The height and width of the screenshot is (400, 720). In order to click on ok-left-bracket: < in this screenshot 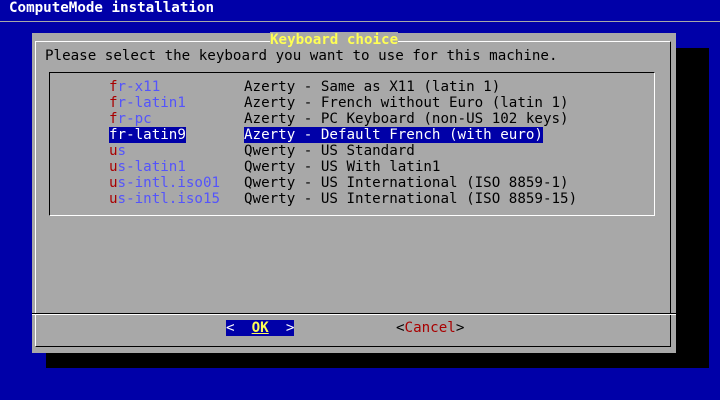, I will do `click(230, 328)`.